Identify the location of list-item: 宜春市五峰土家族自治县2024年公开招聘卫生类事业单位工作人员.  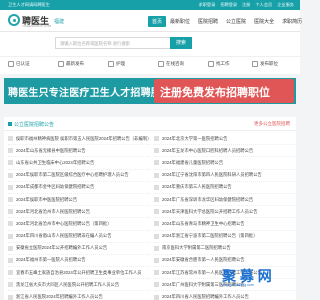
(79, 273).